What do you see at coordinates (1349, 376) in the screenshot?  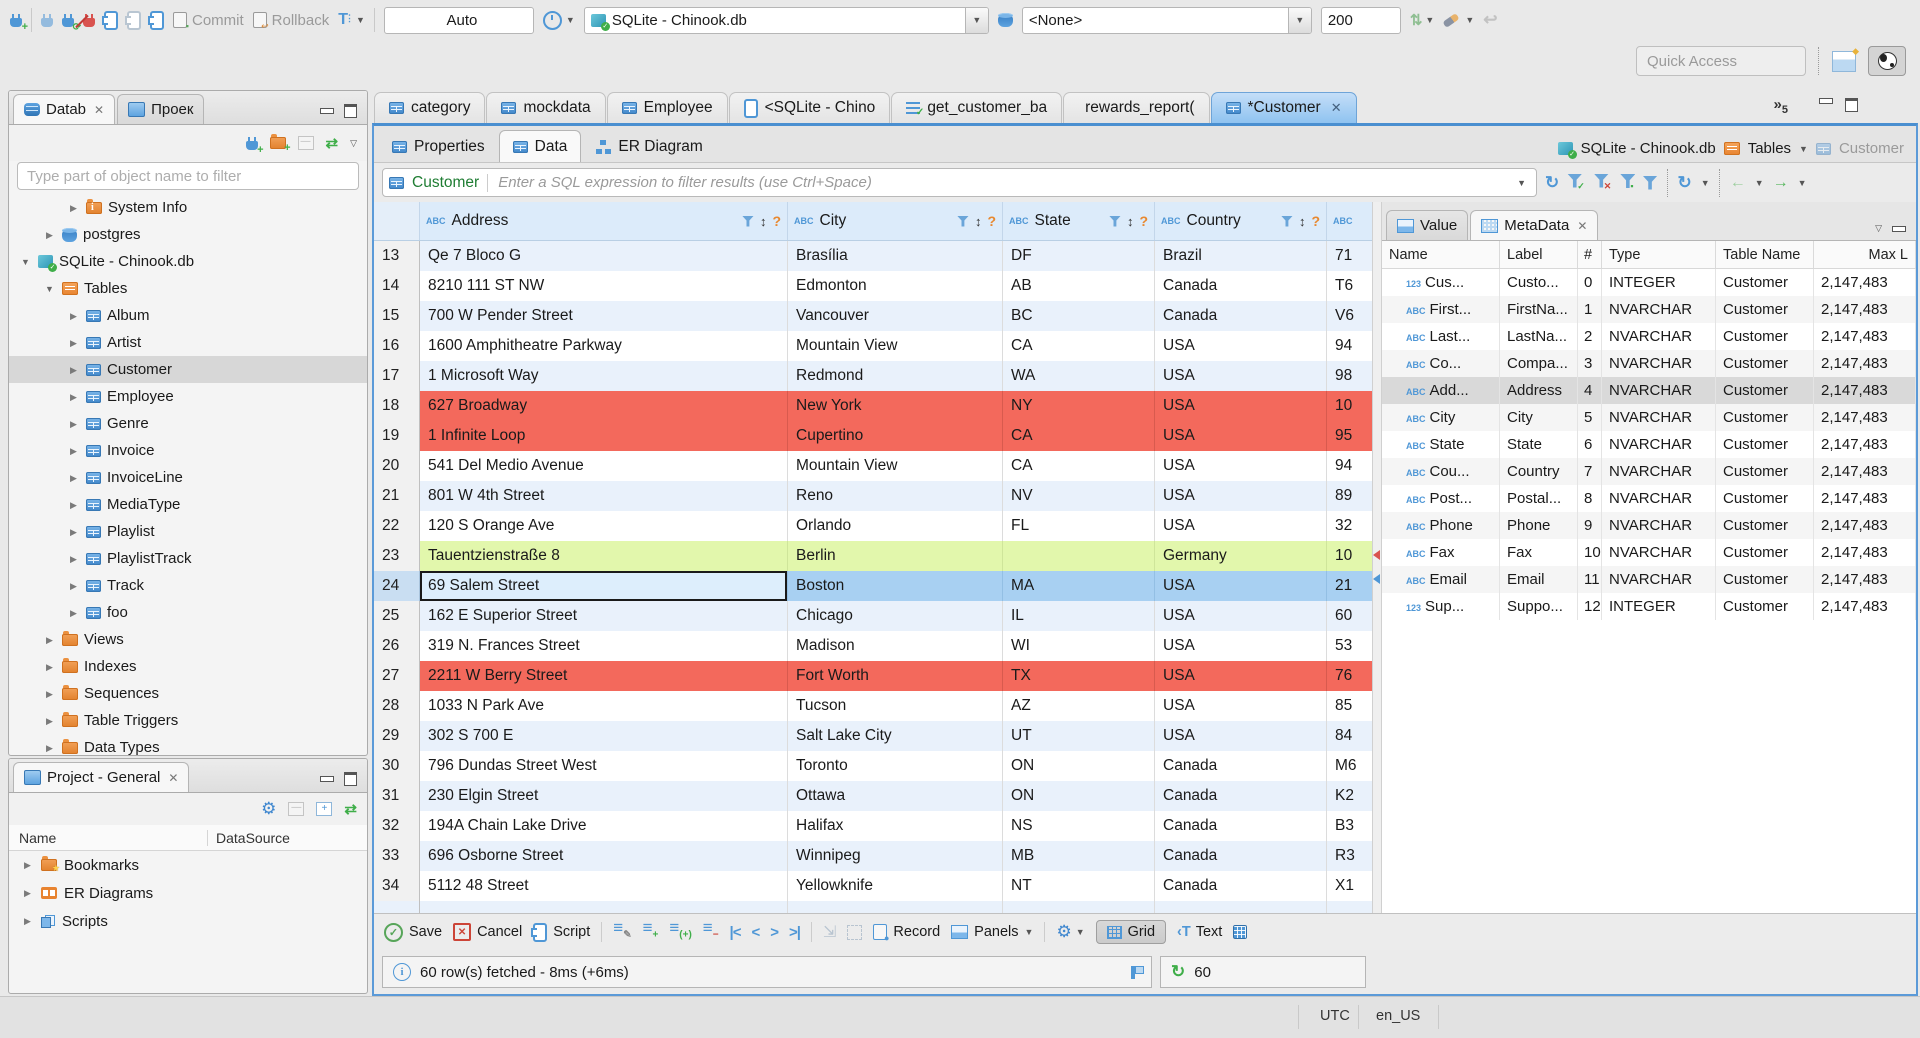 I see `cell-postalcode: 98` at bounding box center [1349, 376].